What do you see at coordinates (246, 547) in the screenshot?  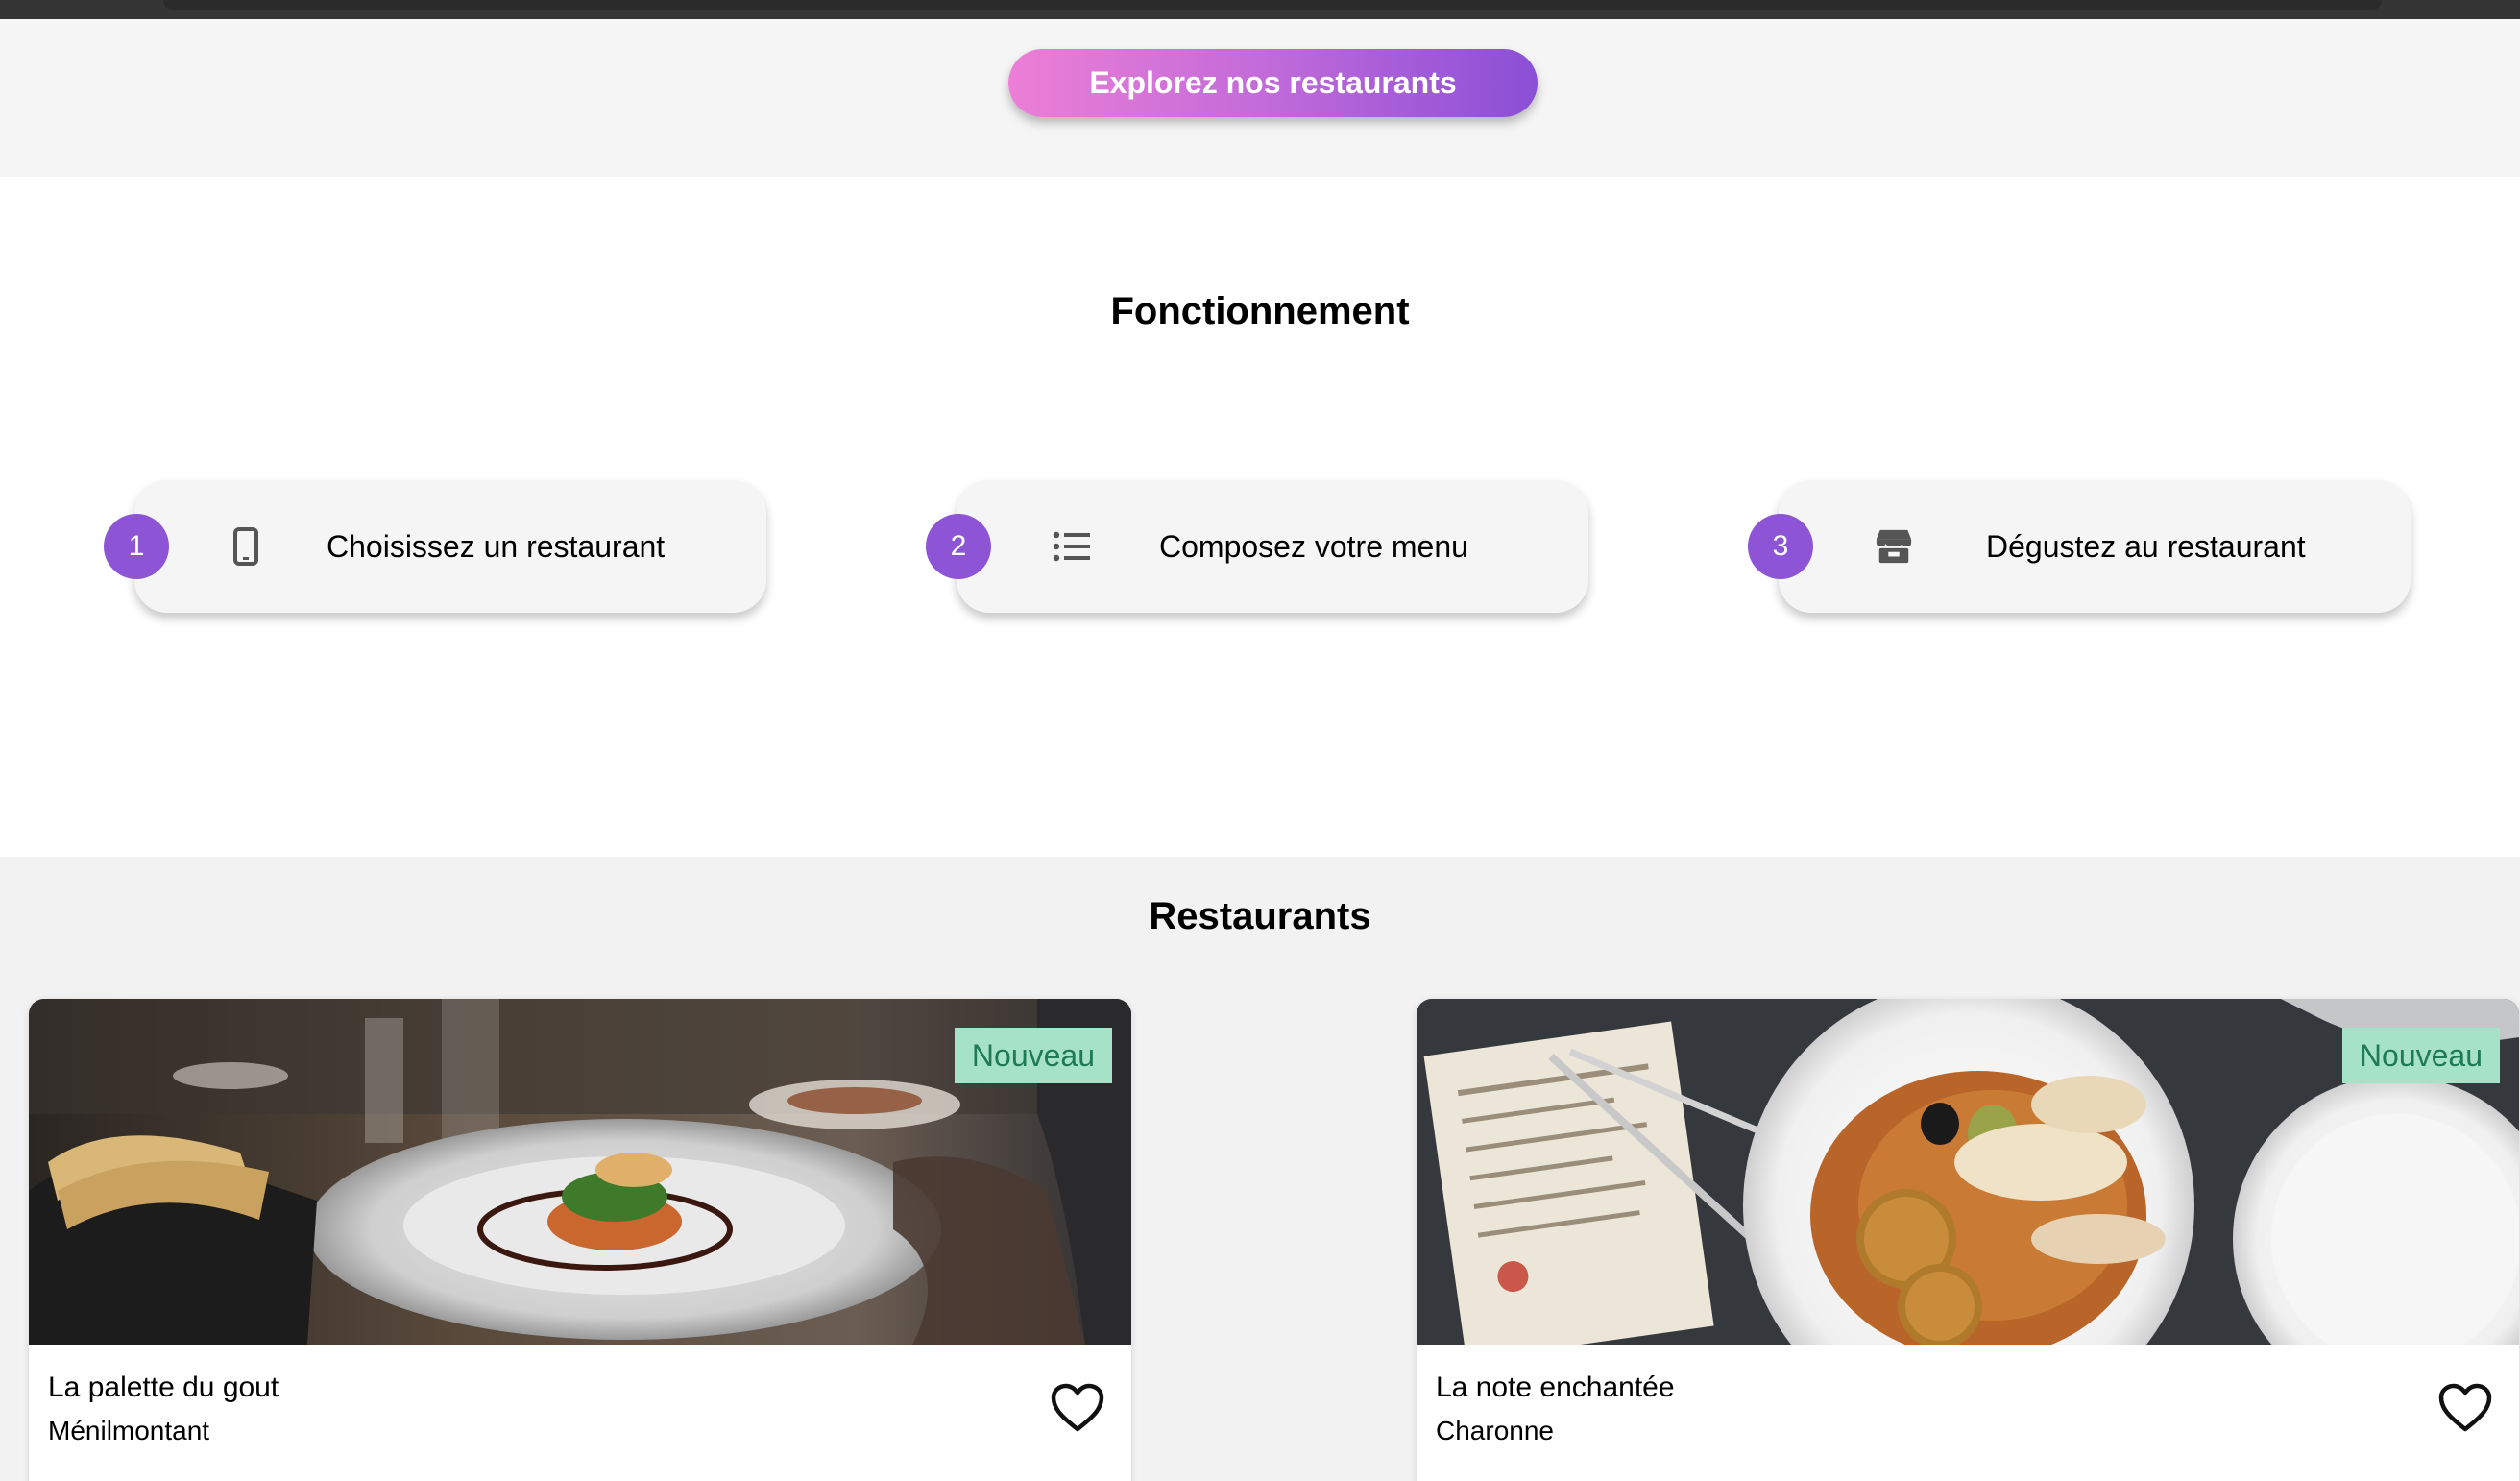 I see `smartphone-icon` at bounding box center [246, 547].